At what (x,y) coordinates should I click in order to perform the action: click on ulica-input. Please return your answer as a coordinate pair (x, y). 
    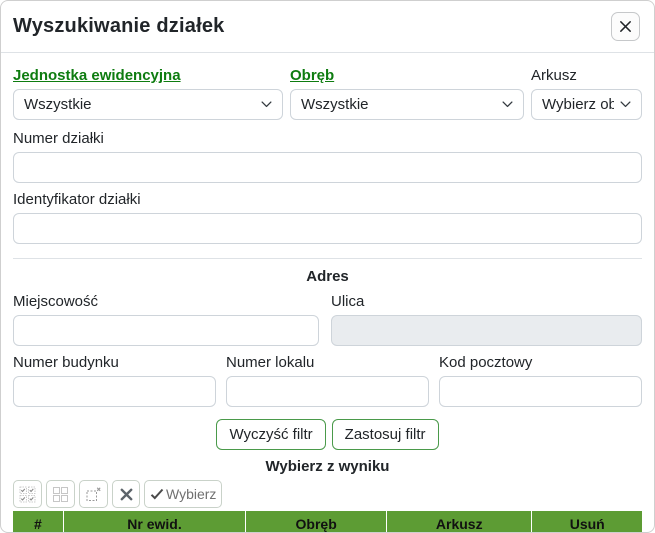
    Looking at the image, I should click on (486, 330).